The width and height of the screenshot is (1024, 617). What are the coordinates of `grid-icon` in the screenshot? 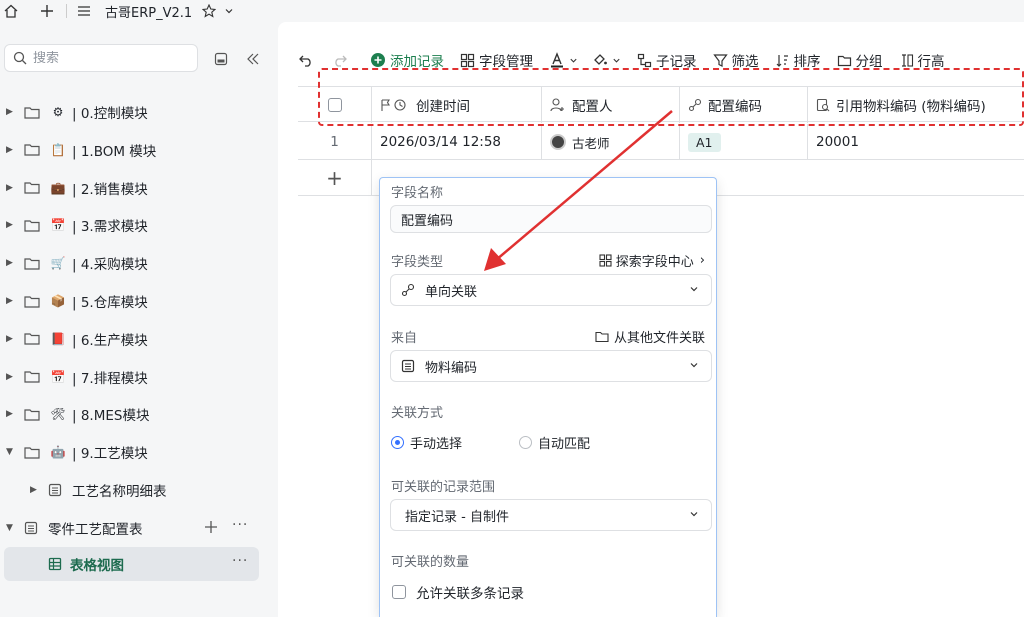 It's located at (467, 60).